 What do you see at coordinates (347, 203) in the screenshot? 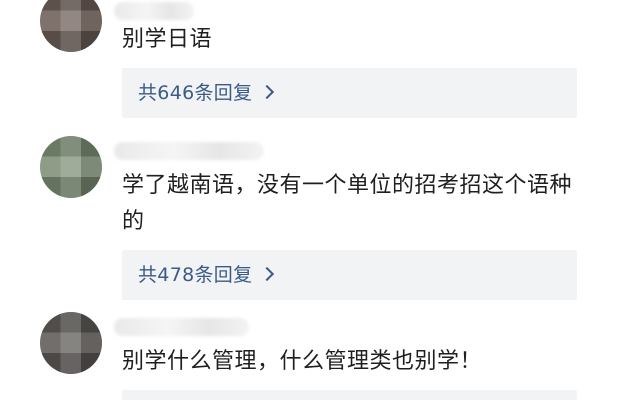
I see `comment-text: 学了越南语，没有一个单位的招考招这个语种的` at bounding box center [347, 203].